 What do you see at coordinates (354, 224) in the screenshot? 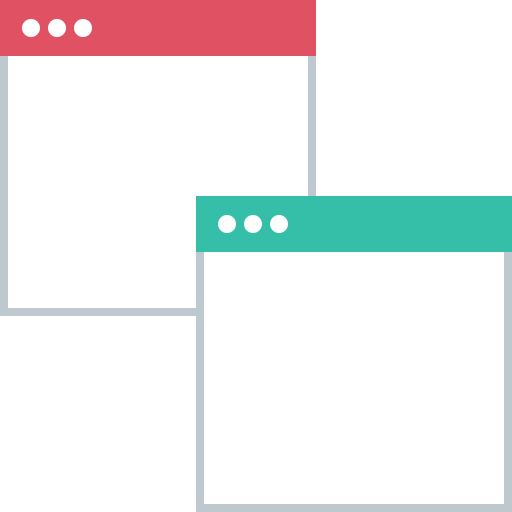
I see `front-window-titlebar` at bounding box center [354, 224].